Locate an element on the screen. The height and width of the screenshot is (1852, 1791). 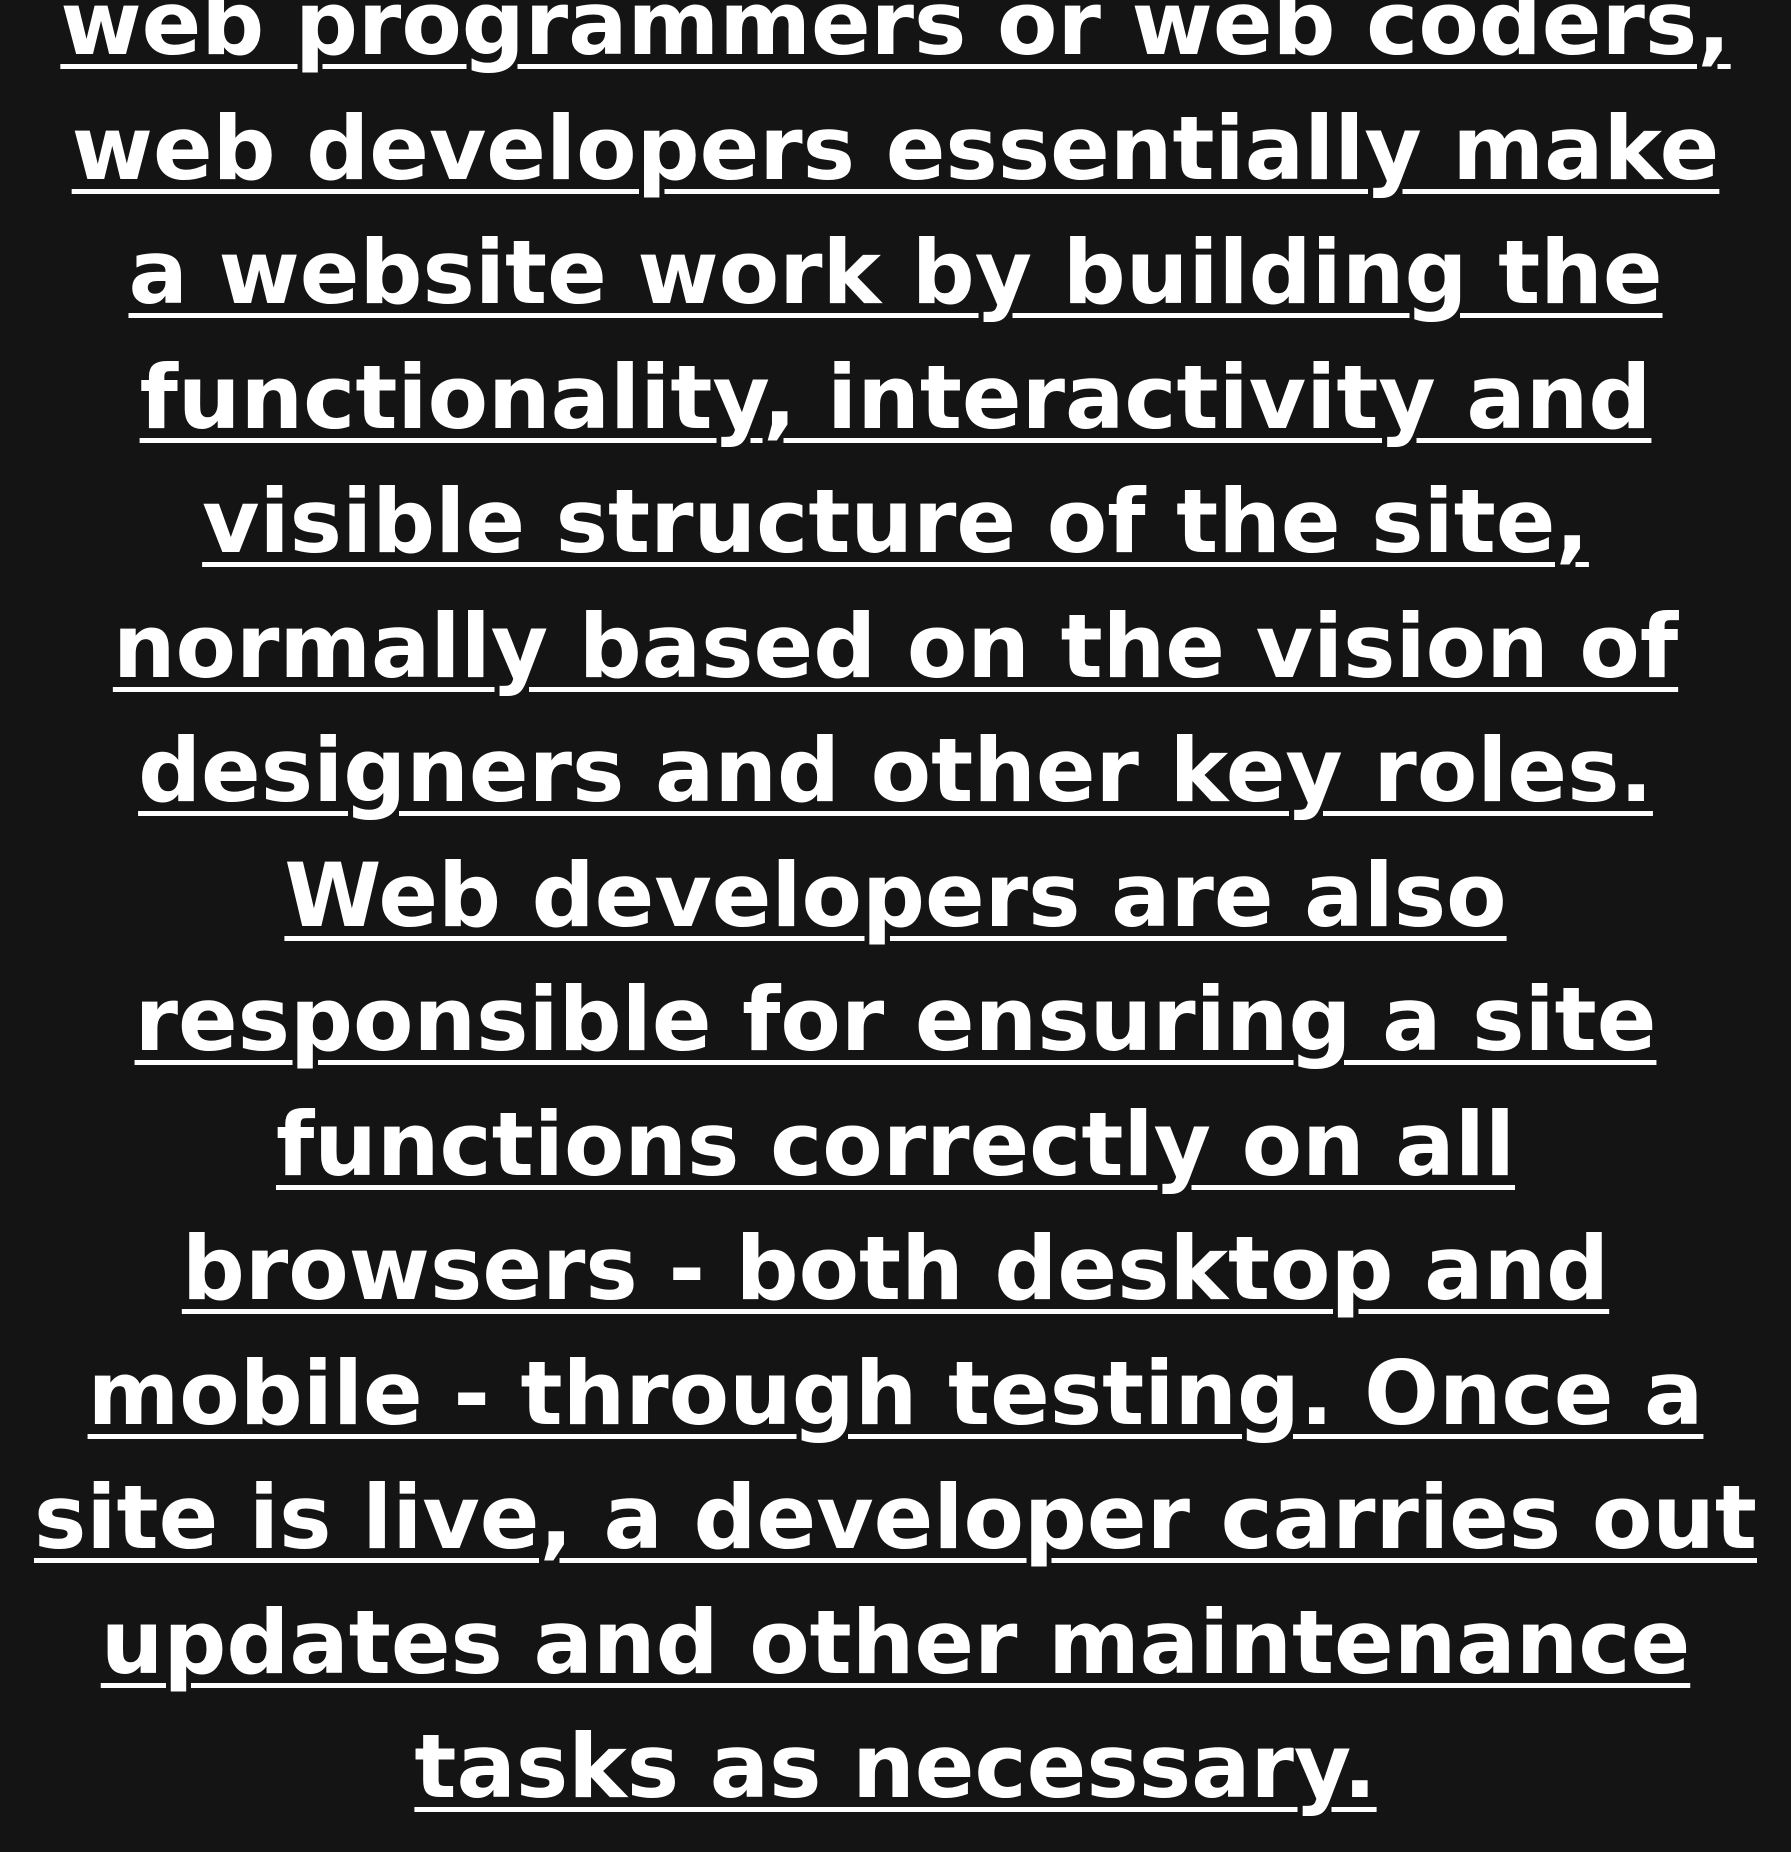
paragraph-line: a website work by building the is located at coordinates (895, 273).